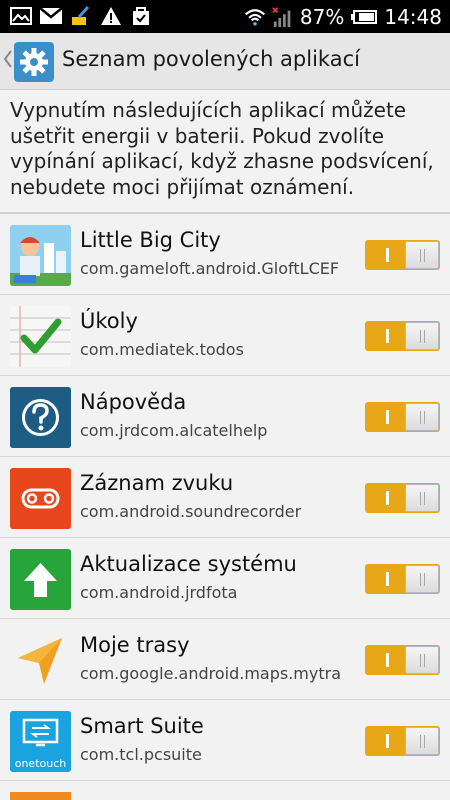  I want to click on app-package: com.jrdcom.alcatelhelp, so click(174, 430).